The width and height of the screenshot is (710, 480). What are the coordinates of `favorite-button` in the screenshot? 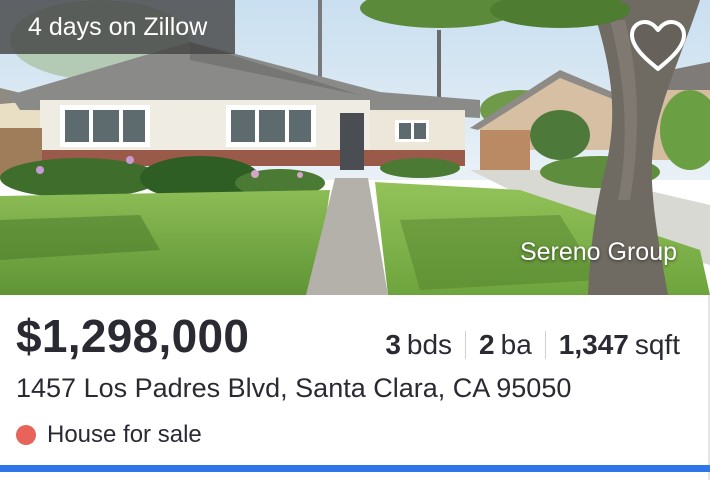 It's located at (658, 46).